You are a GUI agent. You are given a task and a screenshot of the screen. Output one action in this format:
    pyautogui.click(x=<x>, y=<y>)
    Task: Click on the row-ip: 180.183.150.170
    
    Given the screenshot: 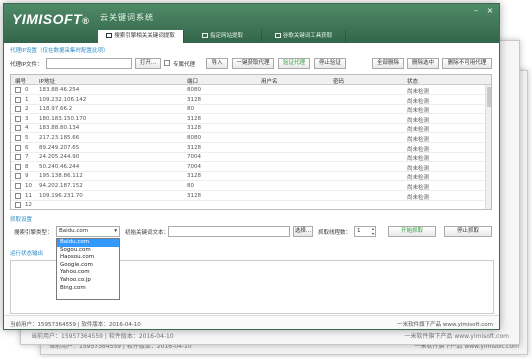 What is the action you would take?
    pyautogui.click(x=63, y=118)
    